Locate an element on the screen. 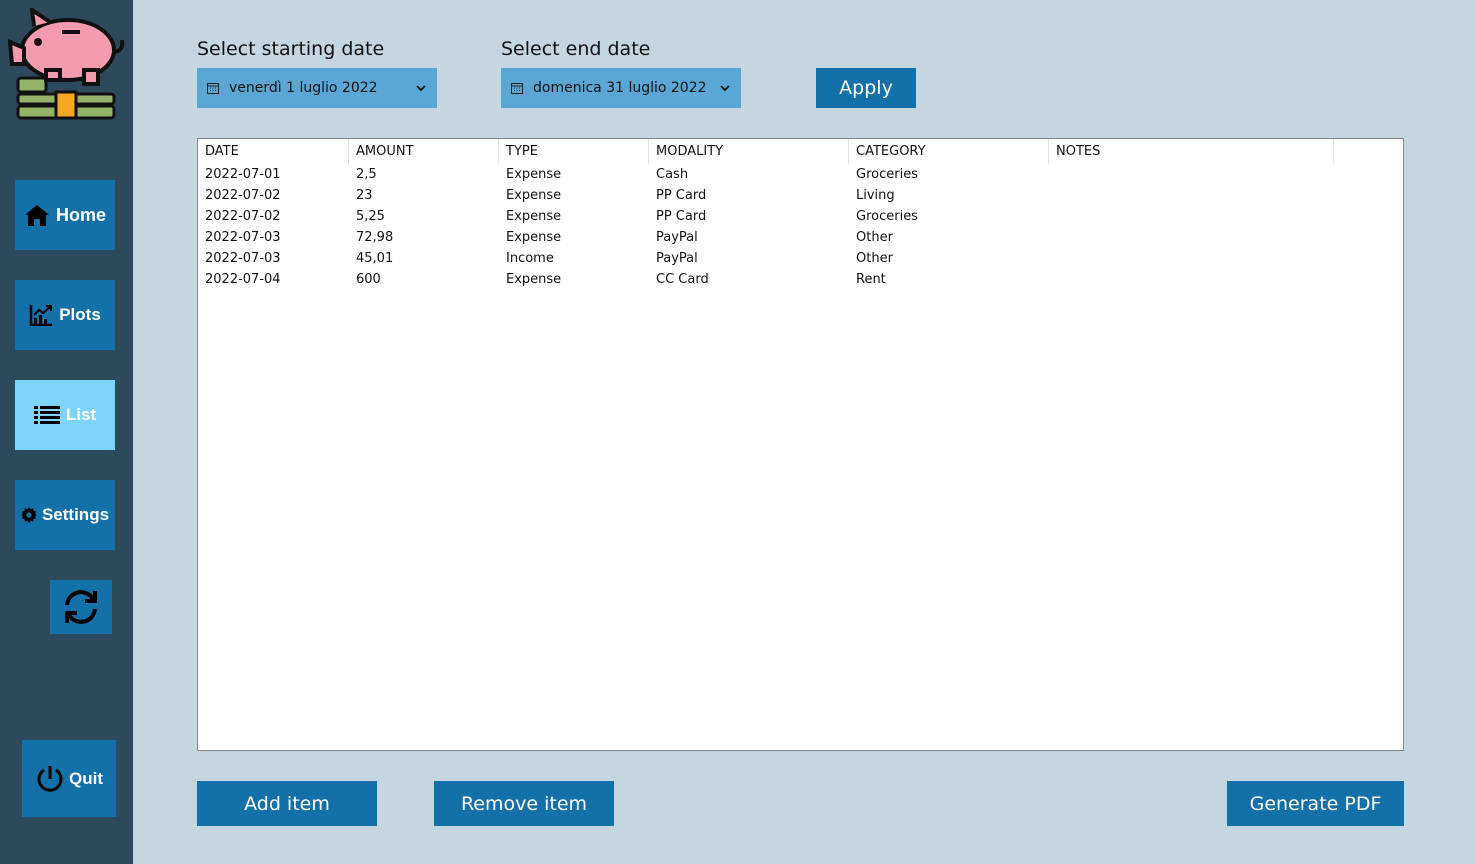 The width and height of the screenshot is (1475, 864). table-header: DATE AMOUNT TYPE MODALITY CATEGORY NOTES is located at coordinates (766, 151).